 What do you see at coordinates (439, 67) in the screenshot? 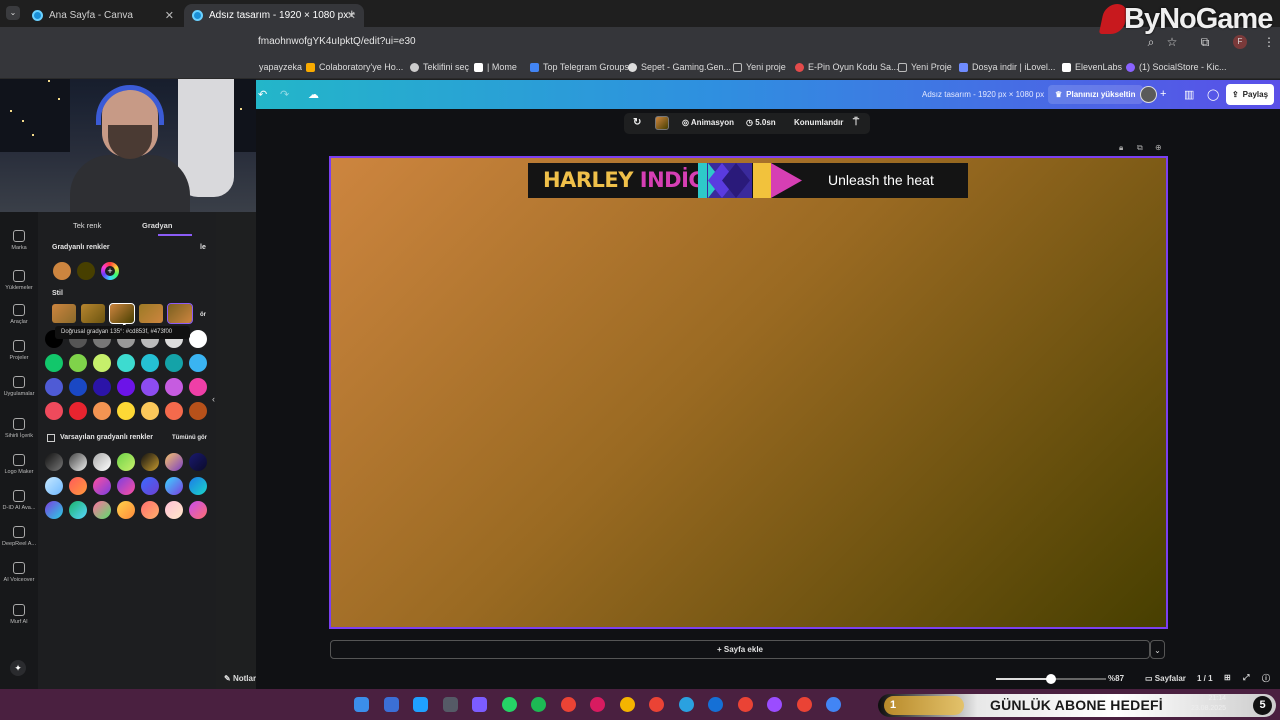
I see `bookmark-item: Teklifini seç` at bounding box center [439, 67].